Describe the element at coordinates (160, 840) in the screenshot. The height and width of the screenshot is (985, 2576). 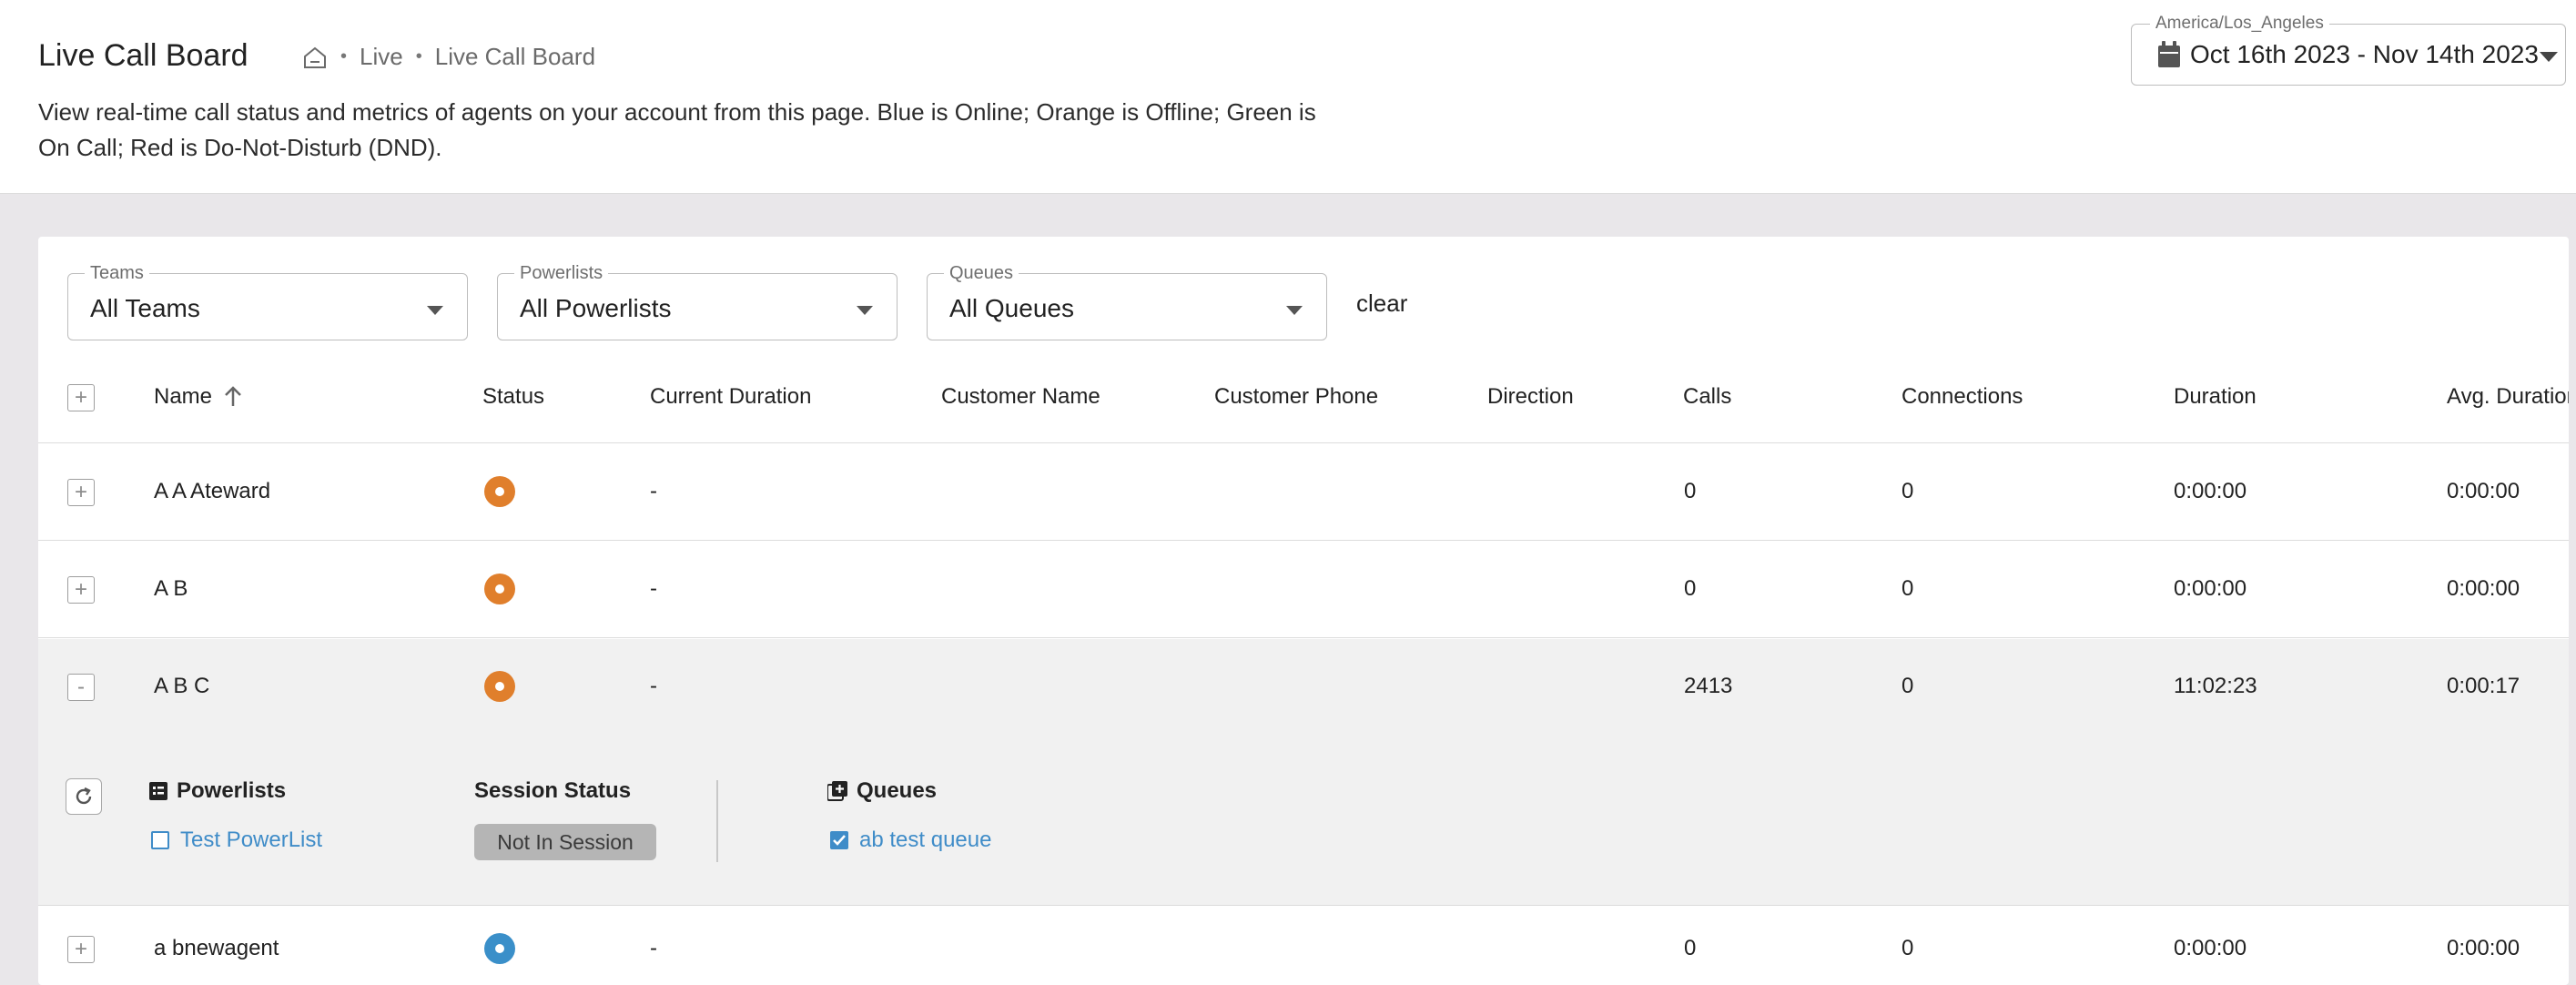
I see `powerlist-checkbox` at that location.